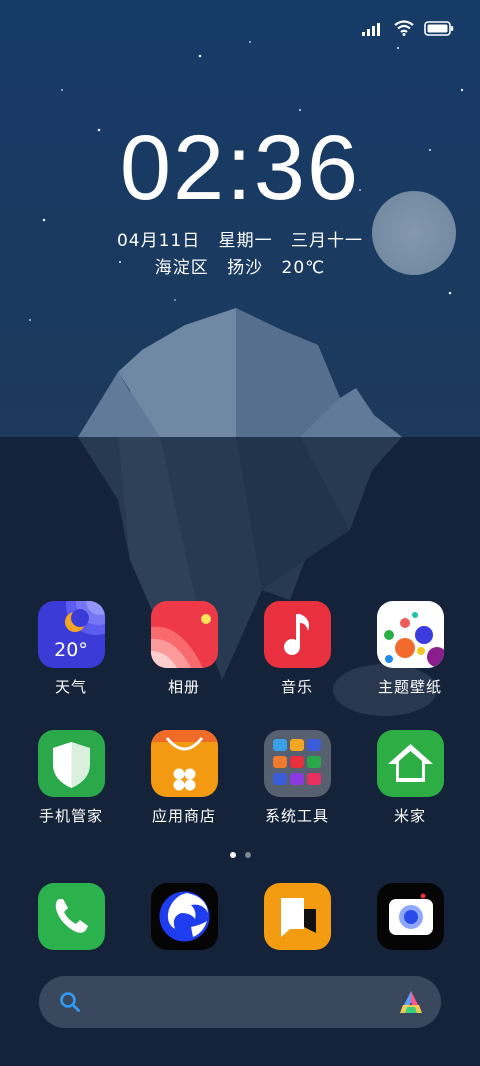 This screenshot has width=480, height=1066. I want to click on dock-messages, so click(297, 916).